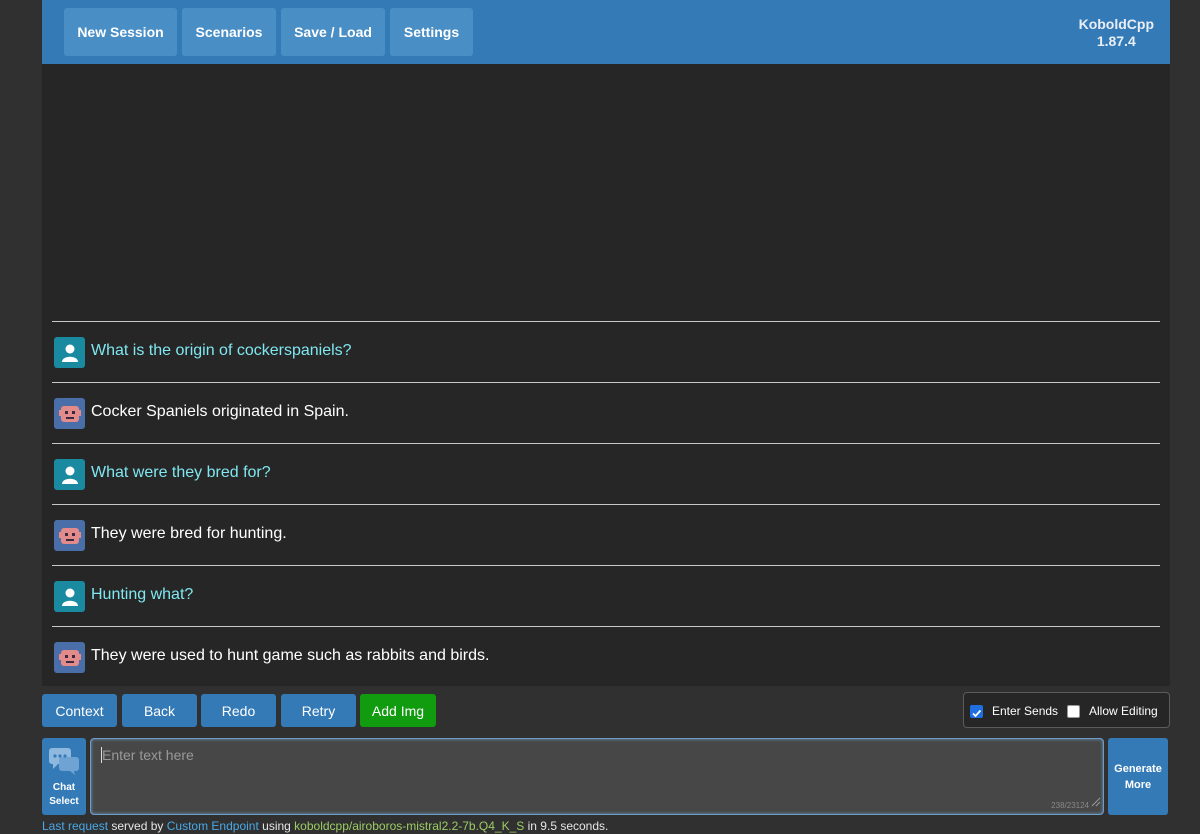  I want to click on redo-button: Redo, so click(238, 710).